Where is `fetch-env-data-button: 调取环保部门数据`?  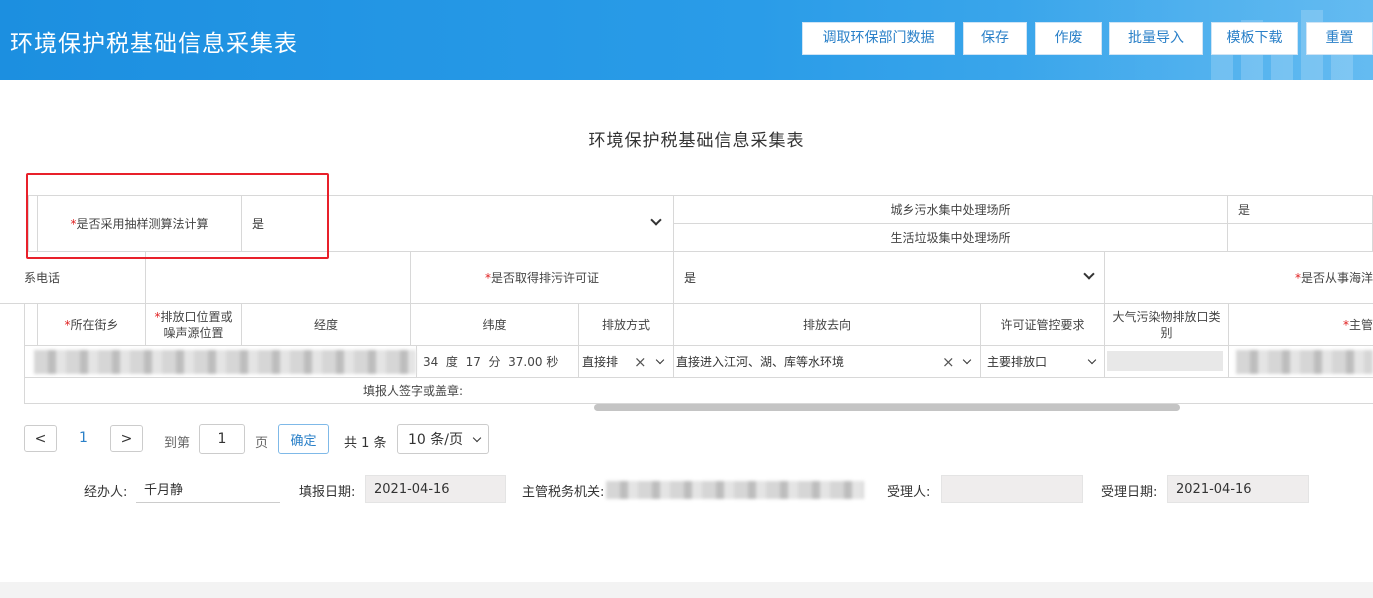
fetch-env-data-button: 调取环保部门数据 is located at coordinates (878, 38).